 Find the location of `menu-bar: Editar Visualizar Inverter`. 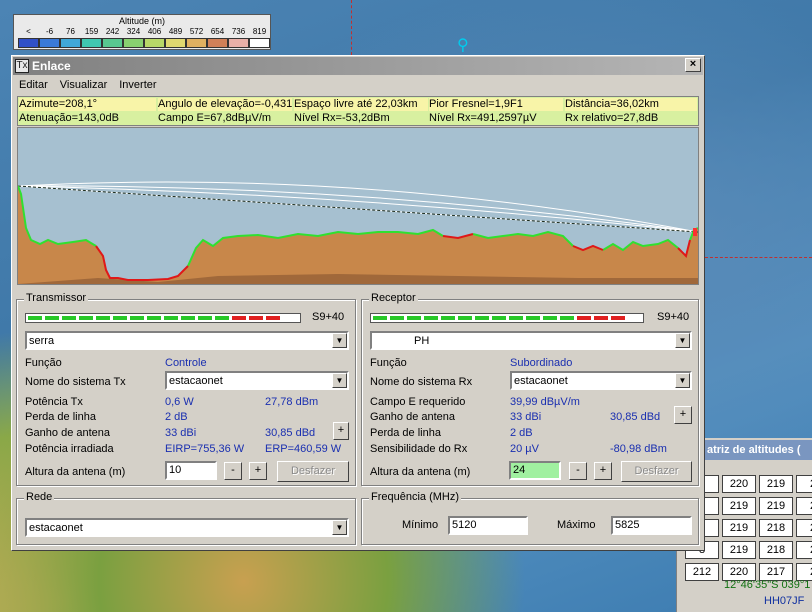

menu-bar: Editar Visualizar Inverter is located at coordinates (88, 86).